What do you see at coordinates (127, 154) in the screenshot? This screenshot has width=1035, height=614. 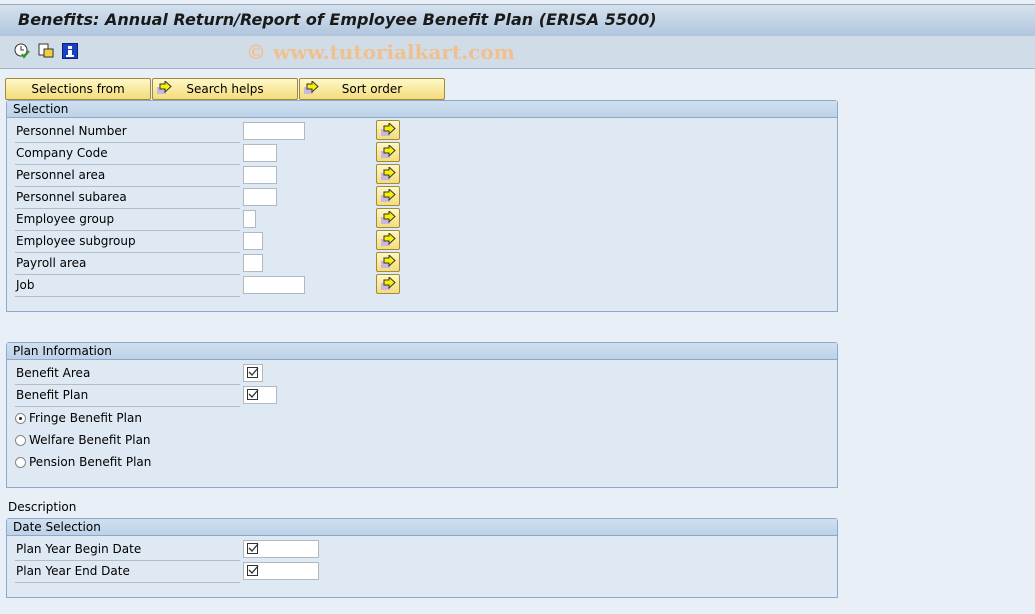 I see `company-code-row: Company Code` at bounding box center [127, 154].